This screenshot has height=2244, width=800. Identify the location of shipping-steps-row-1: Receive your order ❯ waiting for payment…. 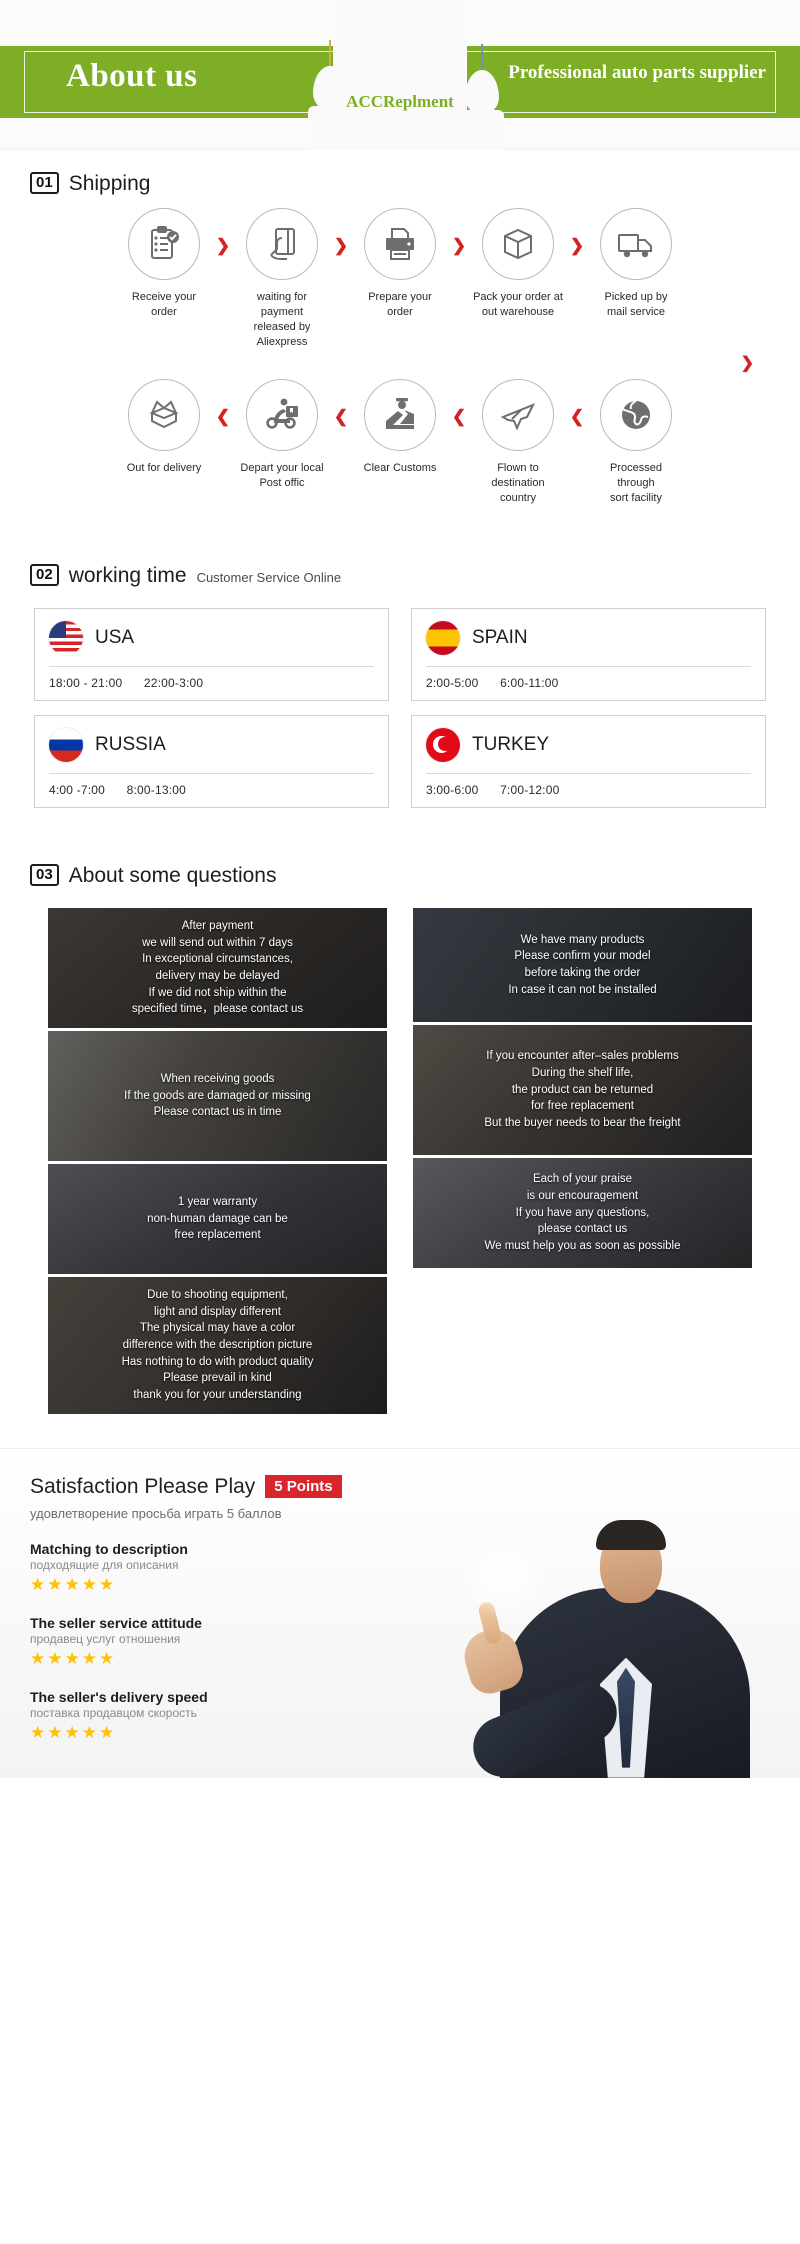
(400, 271).